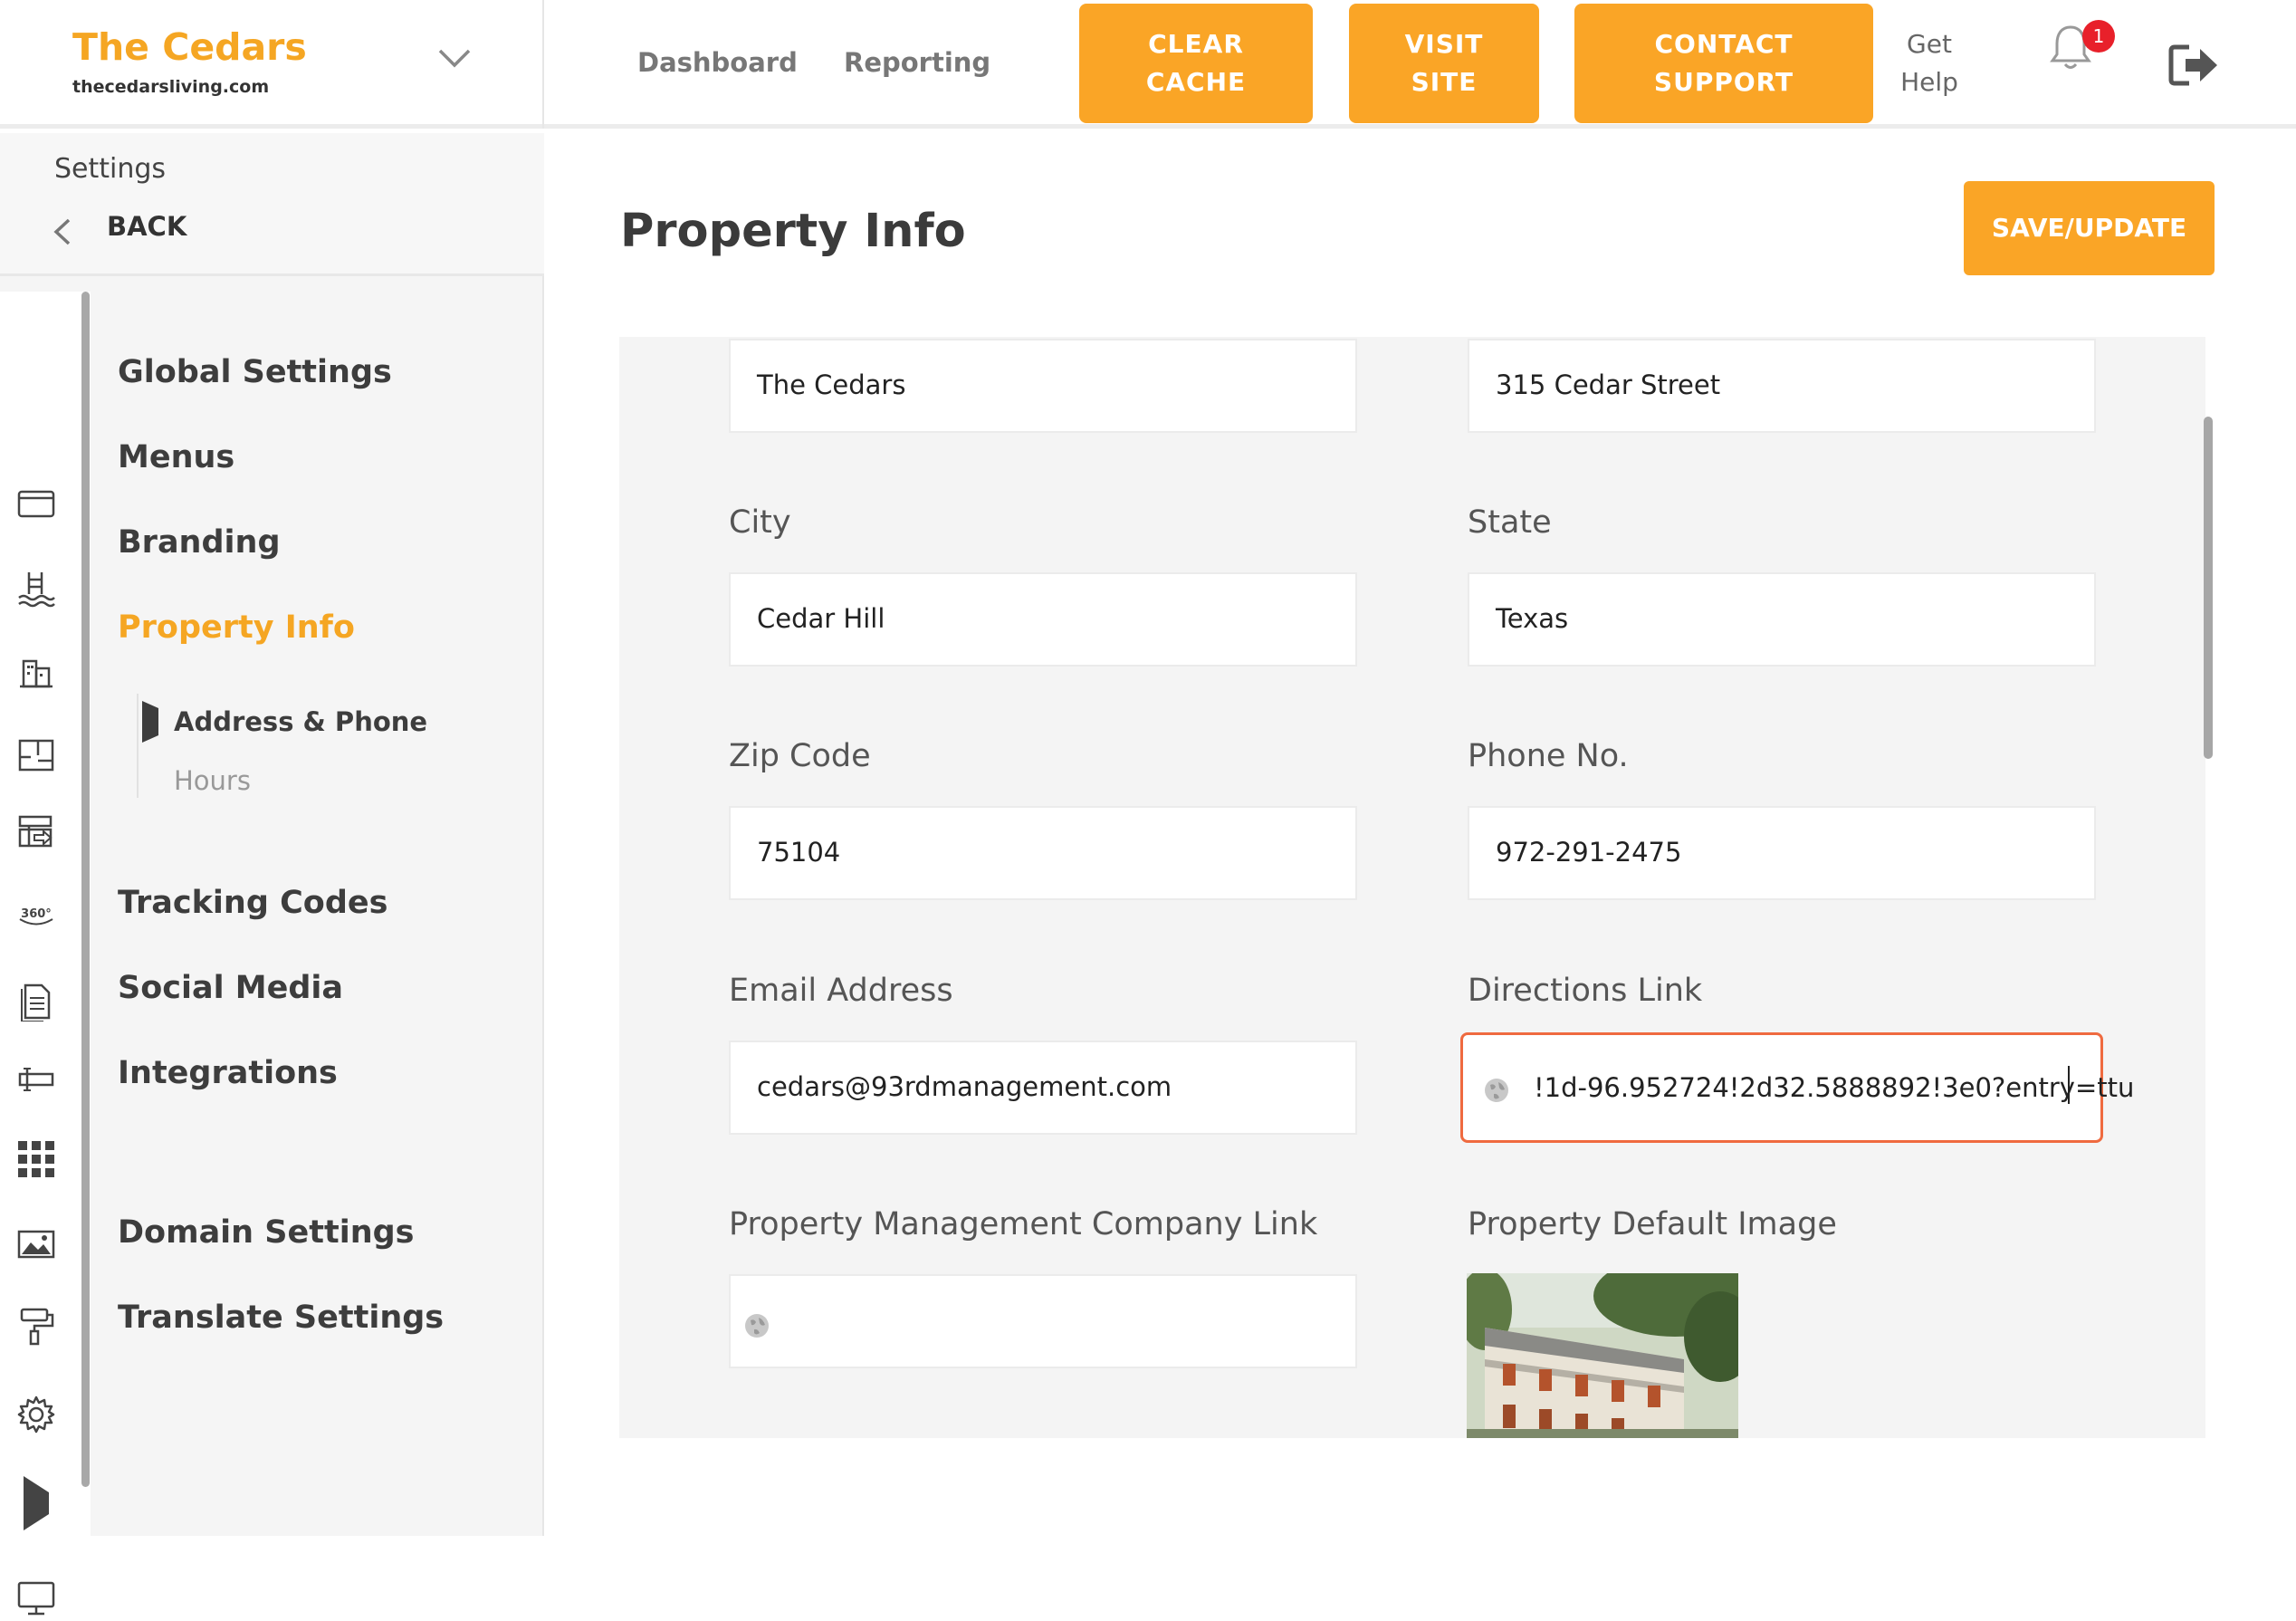  What do you see at coordinates (2099, 36) in the screenshot?
I see `notification-badge: 1` at bounding box center [2099, 36].